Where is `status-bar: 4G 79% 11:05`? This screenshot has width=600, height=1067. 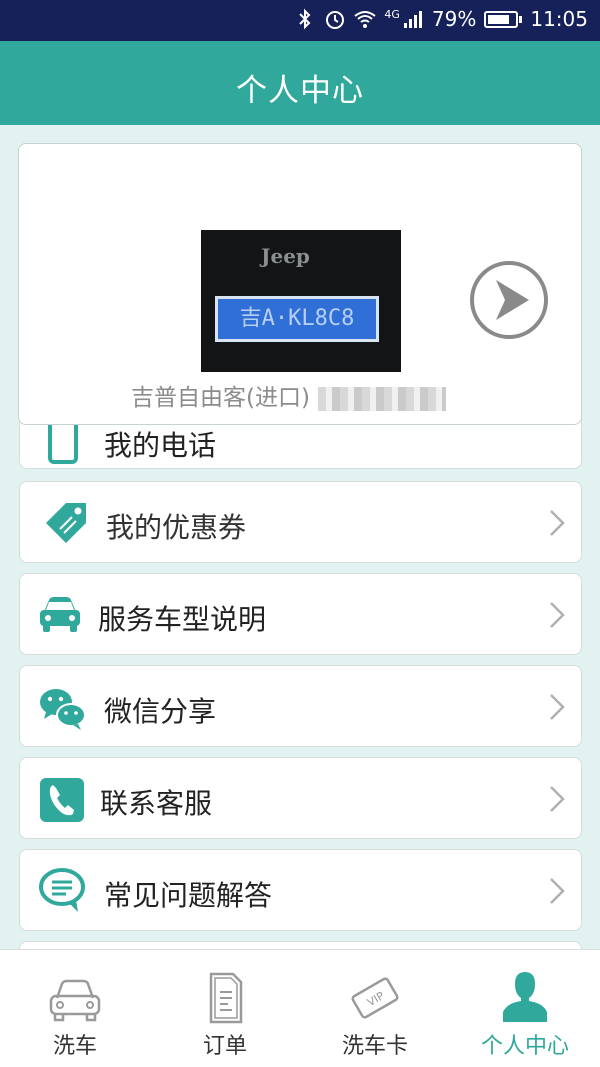
status-bar: 4G 79% 11:05 is located at coordinates (300, 20).